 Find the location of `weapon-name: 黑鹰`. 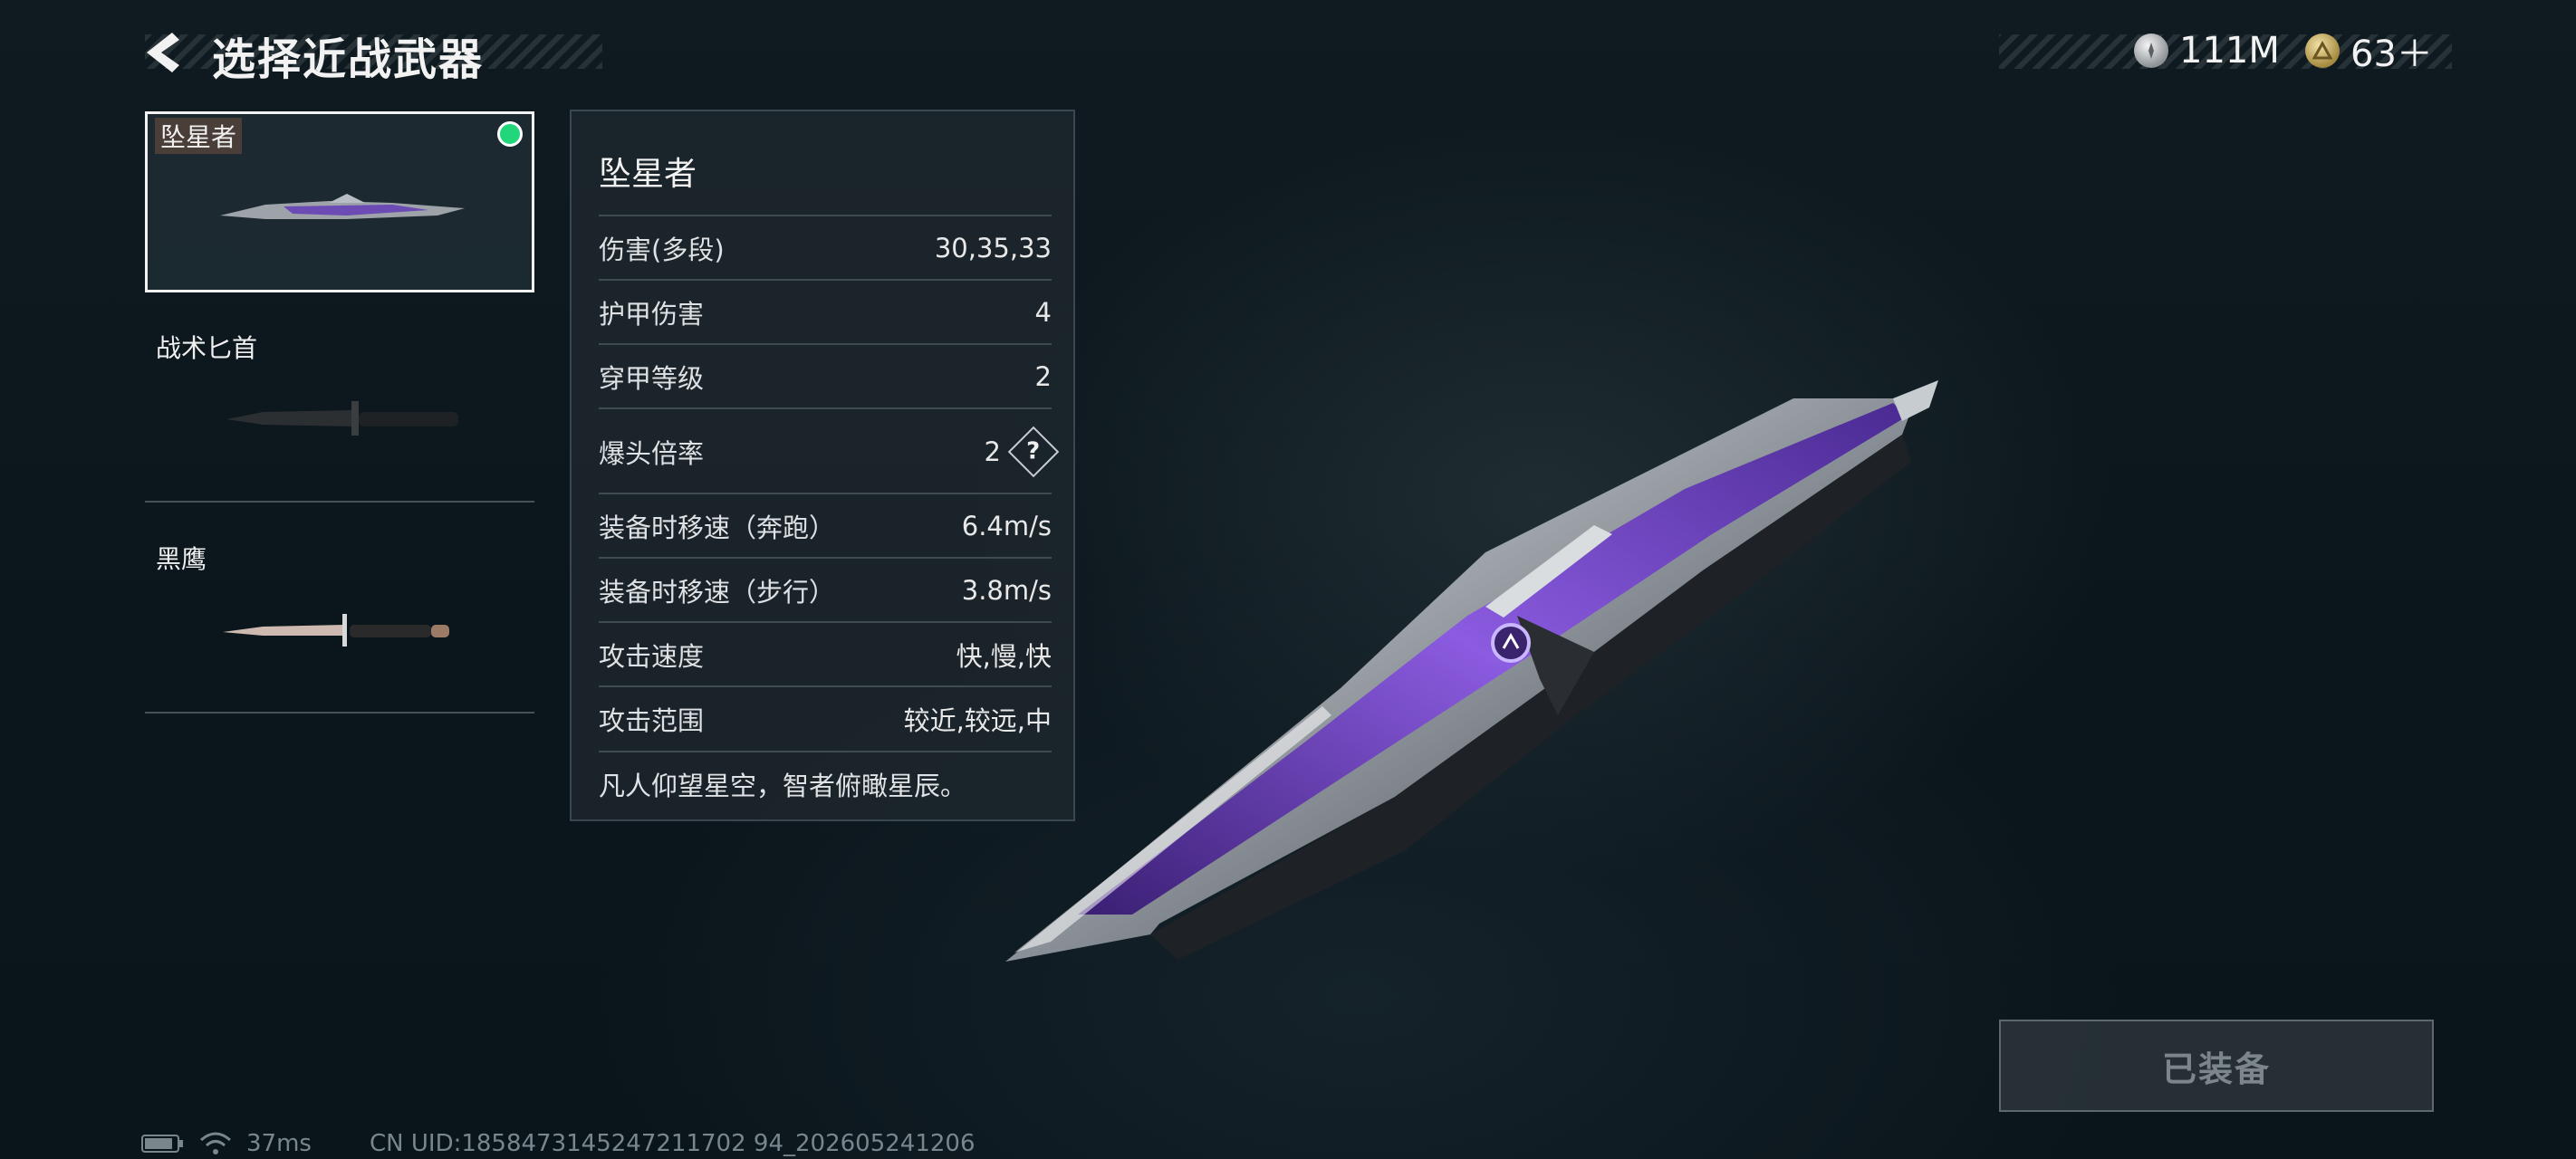

weapon-name: 黑鹰 is located at coordinates (181, 559).